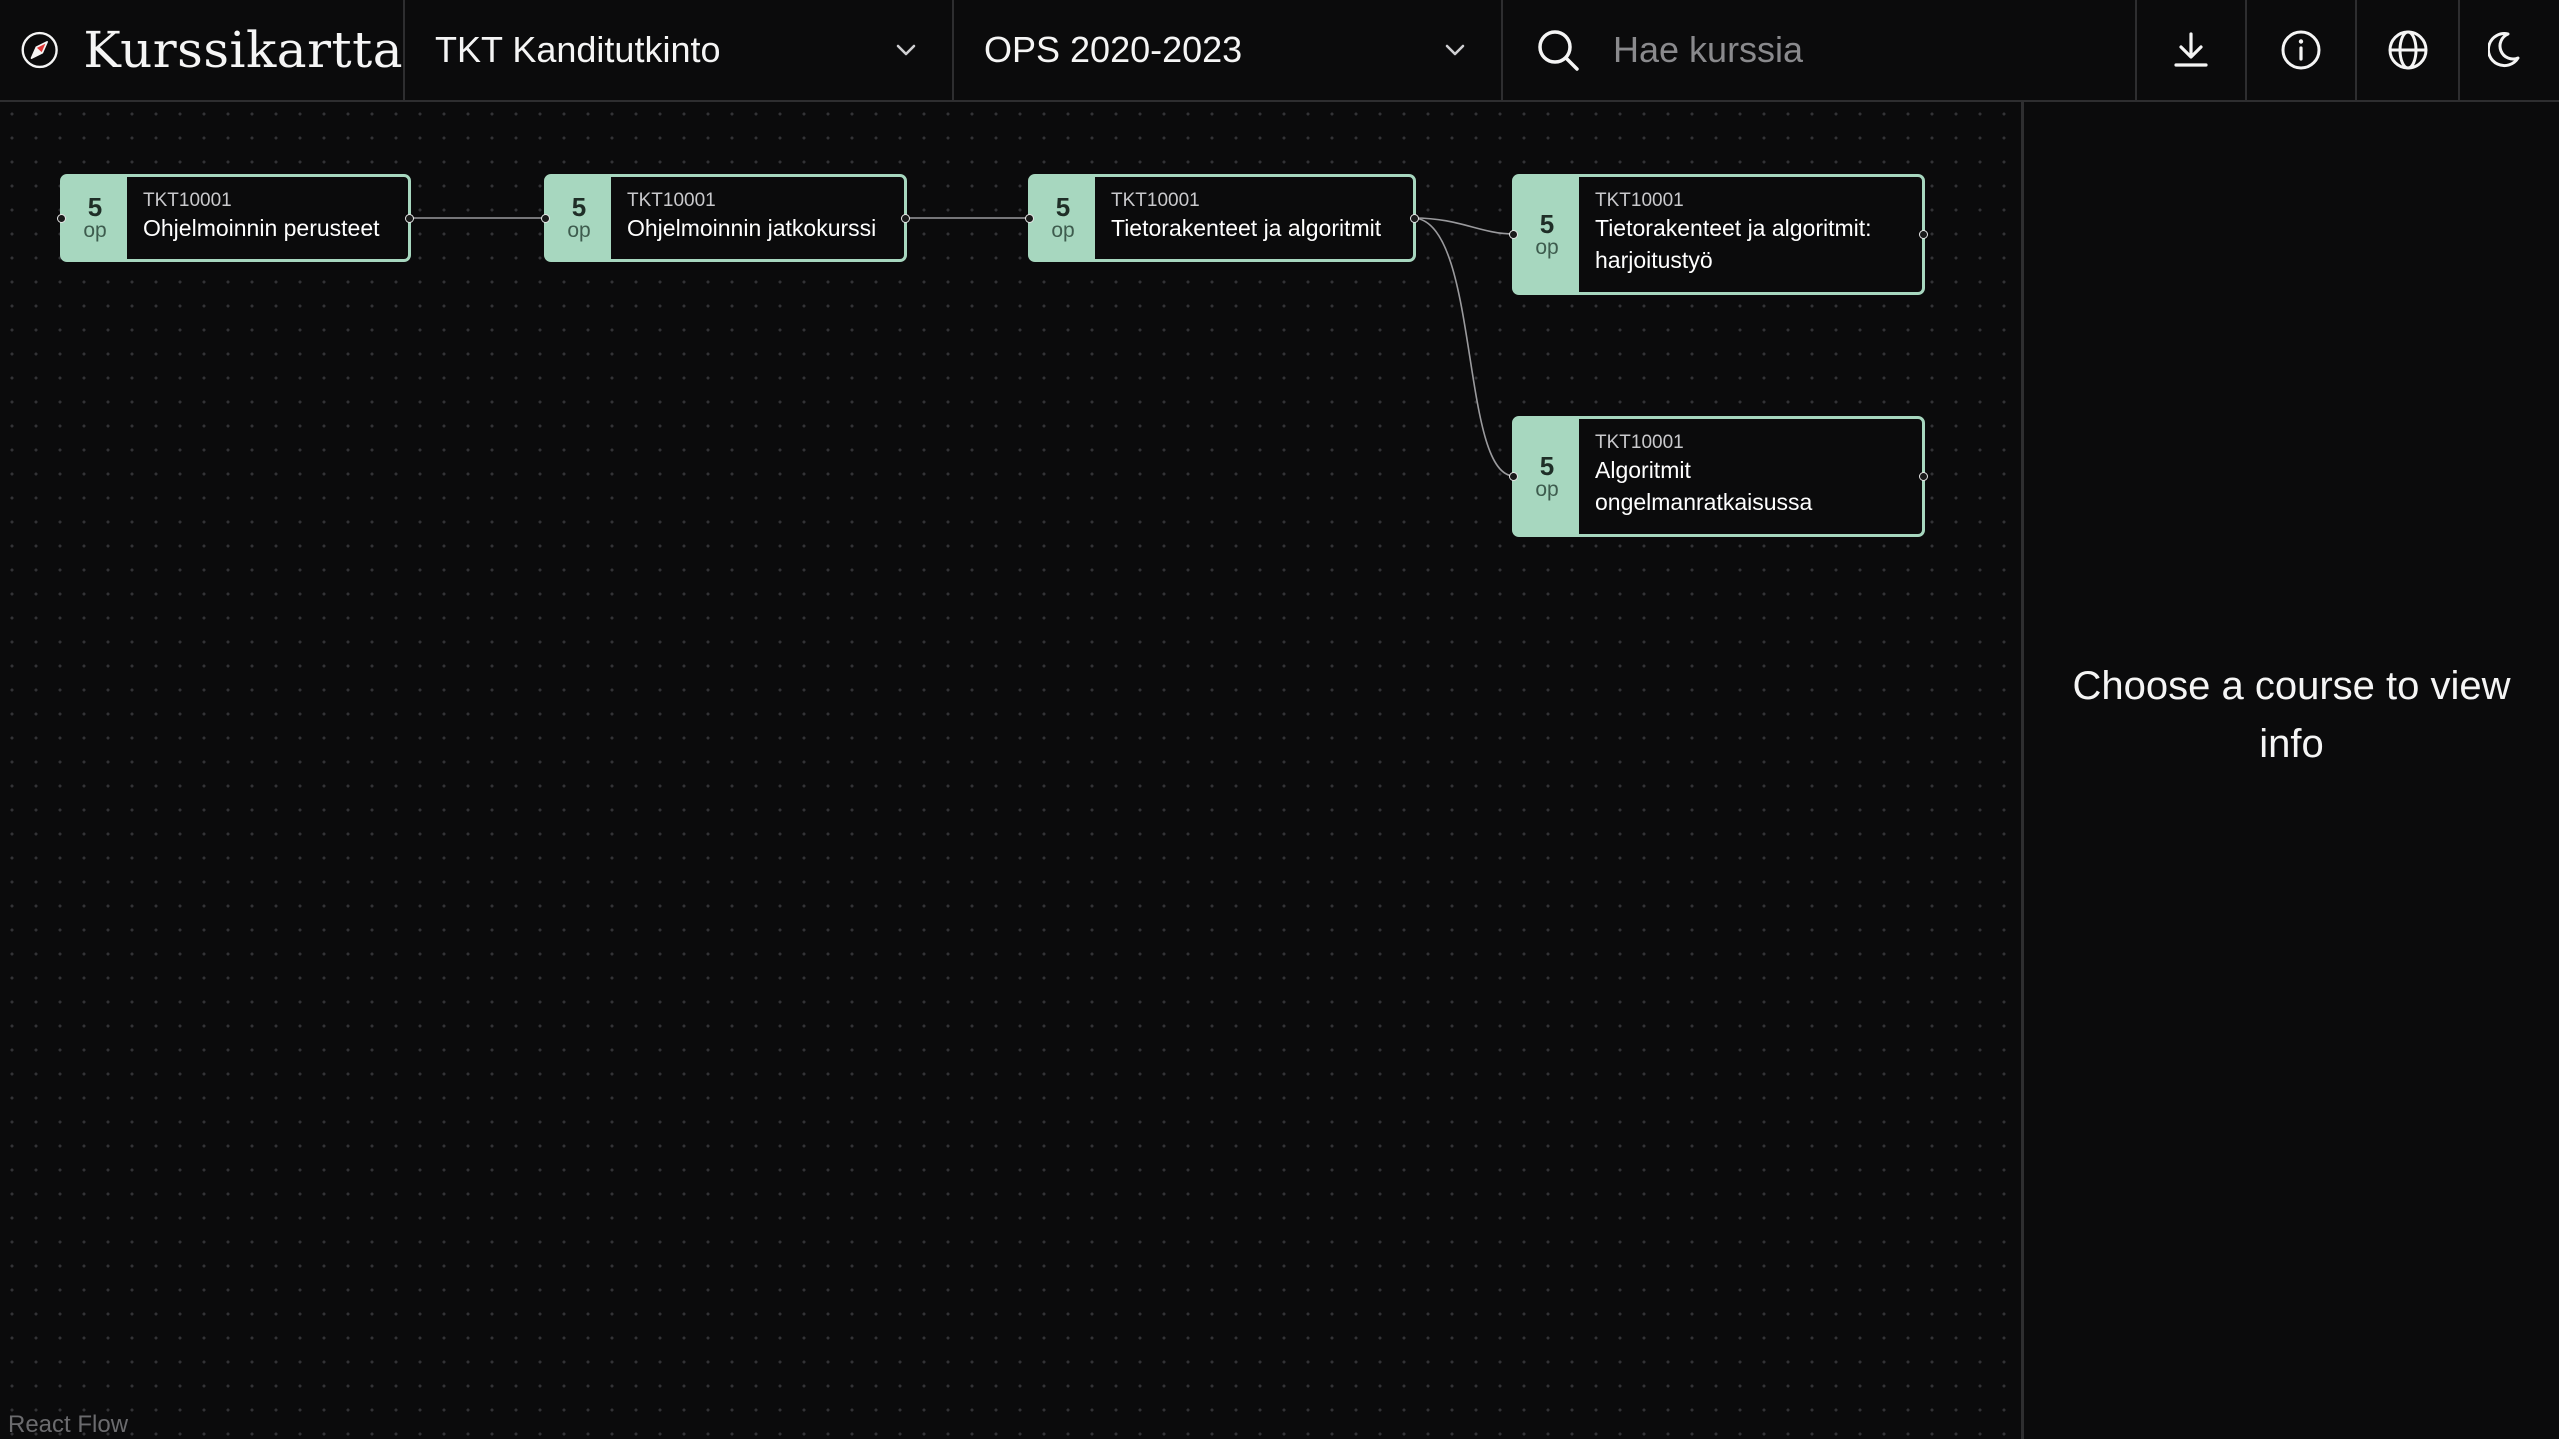 Image resolution: width=2559 pixels, height=1439 pixels. Describe the element at coordinates (1464, 226) in the screenshot. I see `edge-c3-c4` at that location.